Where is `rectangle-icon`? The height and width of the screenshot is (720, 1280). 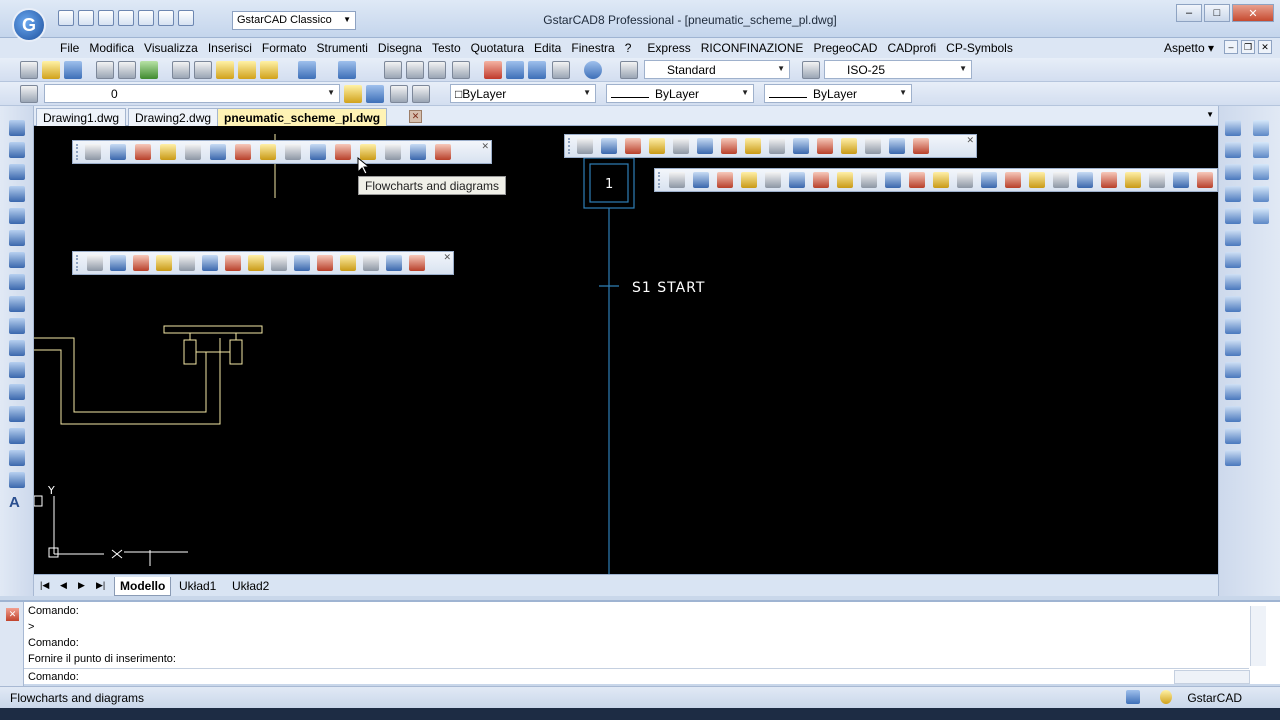 rectangle-icon is located at coordinates (17, 216).